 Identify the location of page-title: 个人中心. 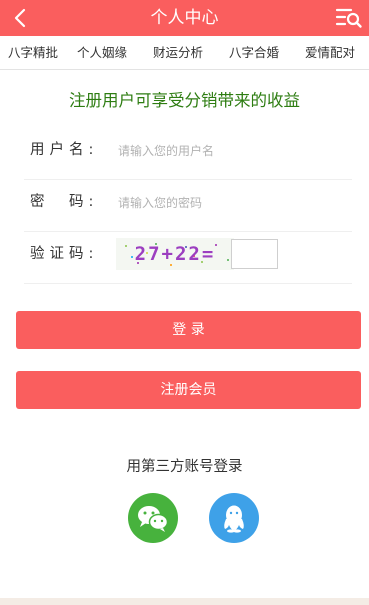
(184, 18).